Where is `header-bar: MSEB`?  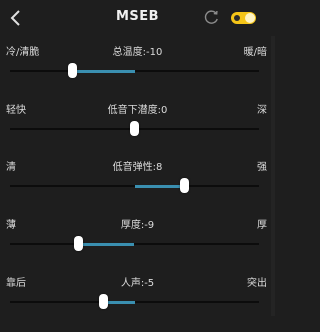 header-bar: MSEB is located at coordinates (137, 18).